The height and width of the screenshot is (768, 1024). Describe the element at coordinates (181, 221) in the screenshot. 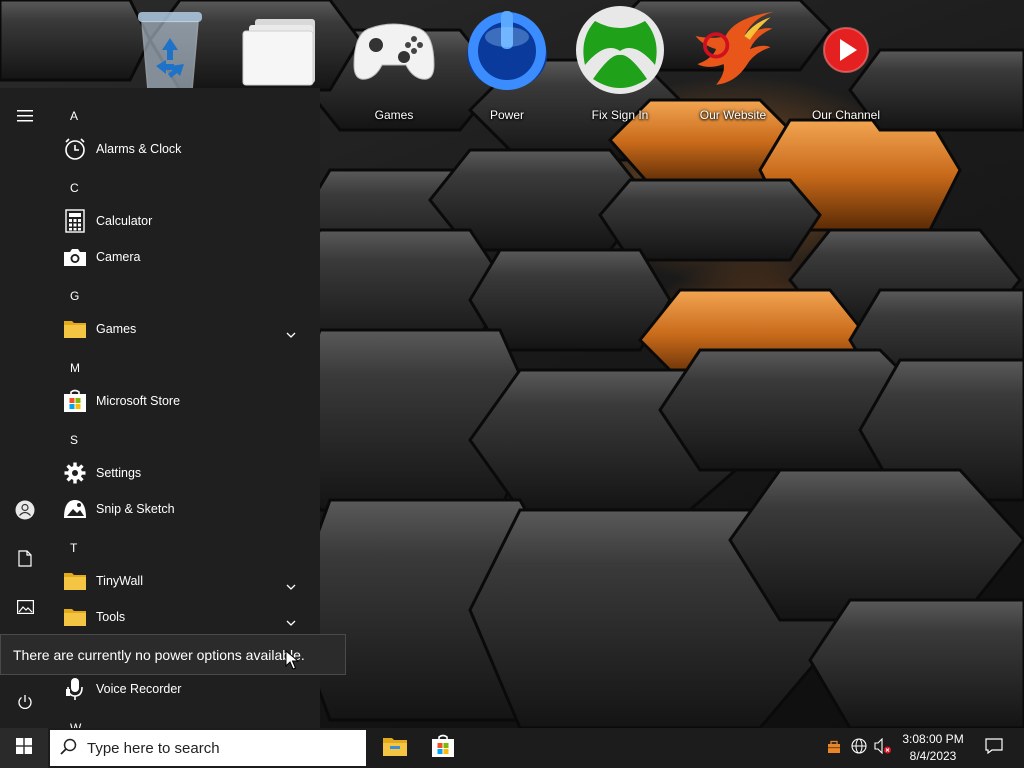

I see `app-calculator: Calculator` at that location.